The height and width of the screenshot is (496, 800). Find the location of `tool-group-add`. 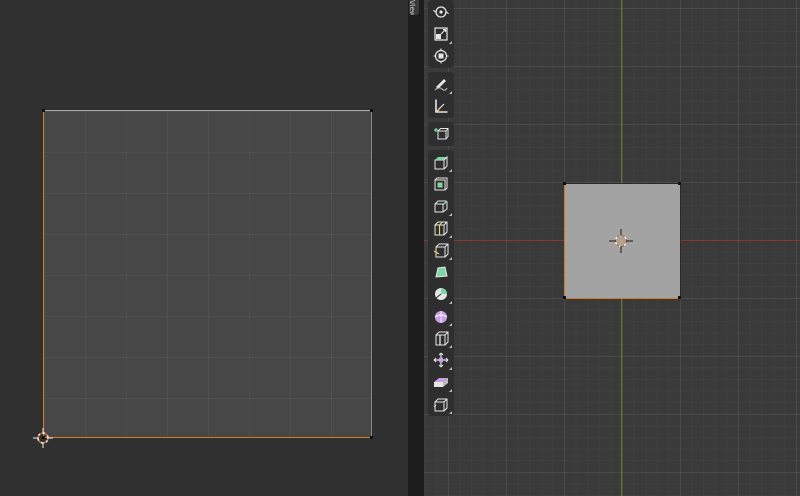

tool-group-add is located at coordinates (441, 134).